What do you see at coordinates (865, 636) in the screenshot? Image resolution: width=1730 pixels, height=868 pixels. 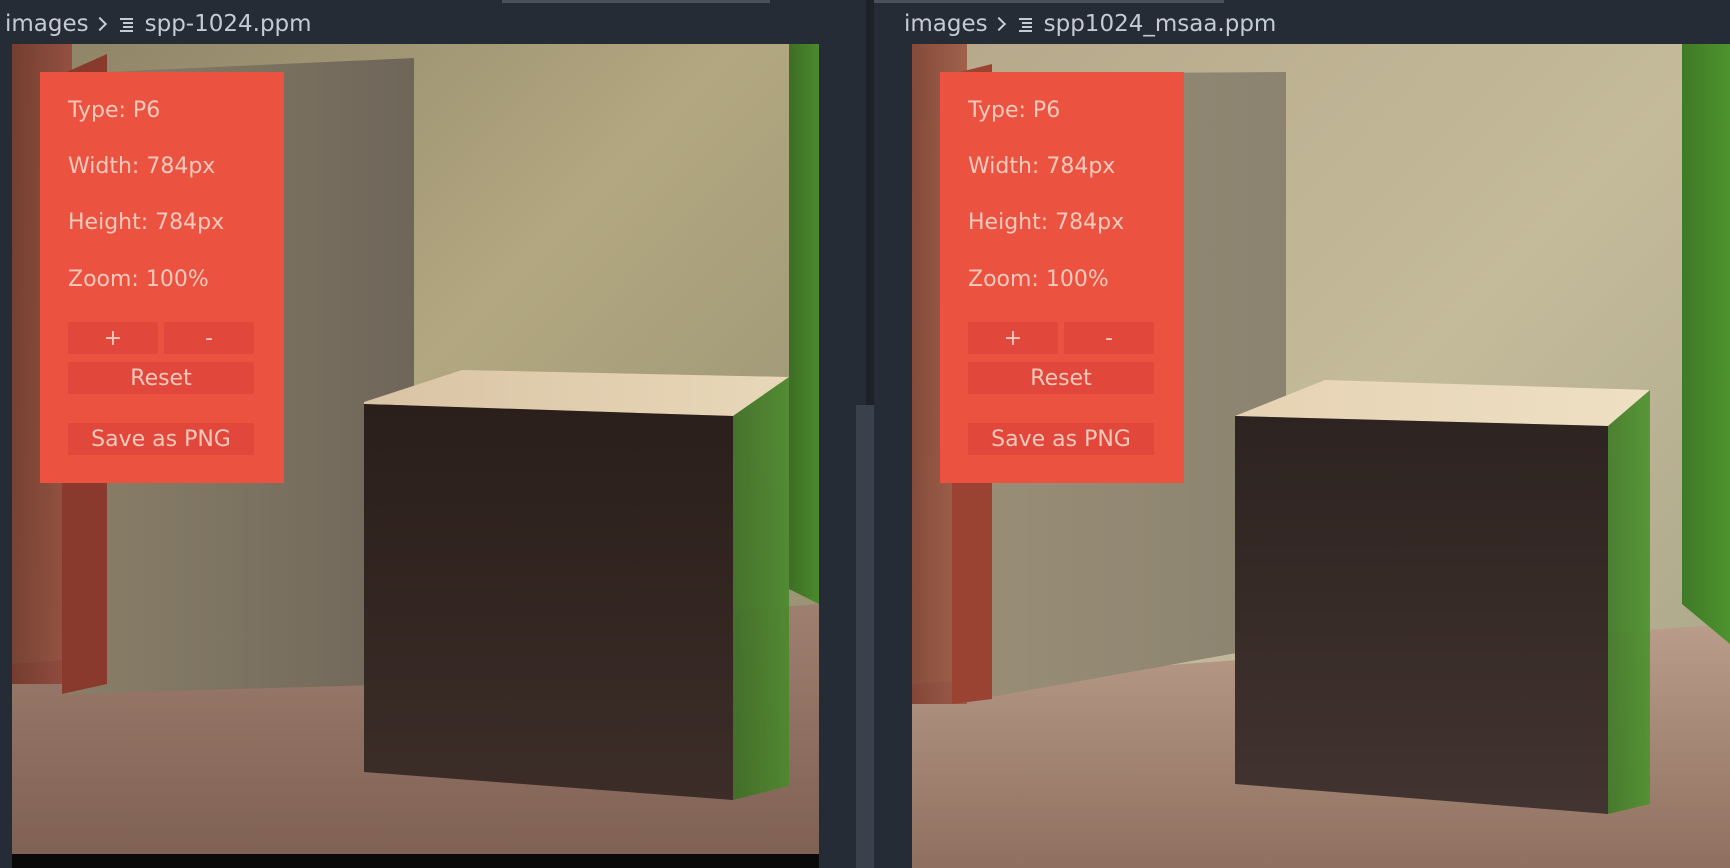 I see `scrollbar-thumb` at bounding box center [865, 636].